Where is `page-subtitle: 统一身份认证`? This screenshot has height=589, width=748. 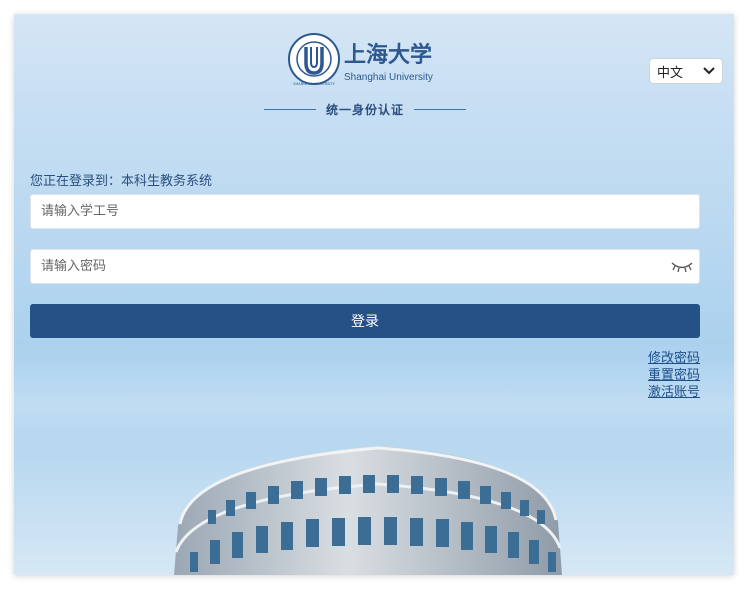
page-subtitle: 统一身份认证 is located at coordinates (364, 109).